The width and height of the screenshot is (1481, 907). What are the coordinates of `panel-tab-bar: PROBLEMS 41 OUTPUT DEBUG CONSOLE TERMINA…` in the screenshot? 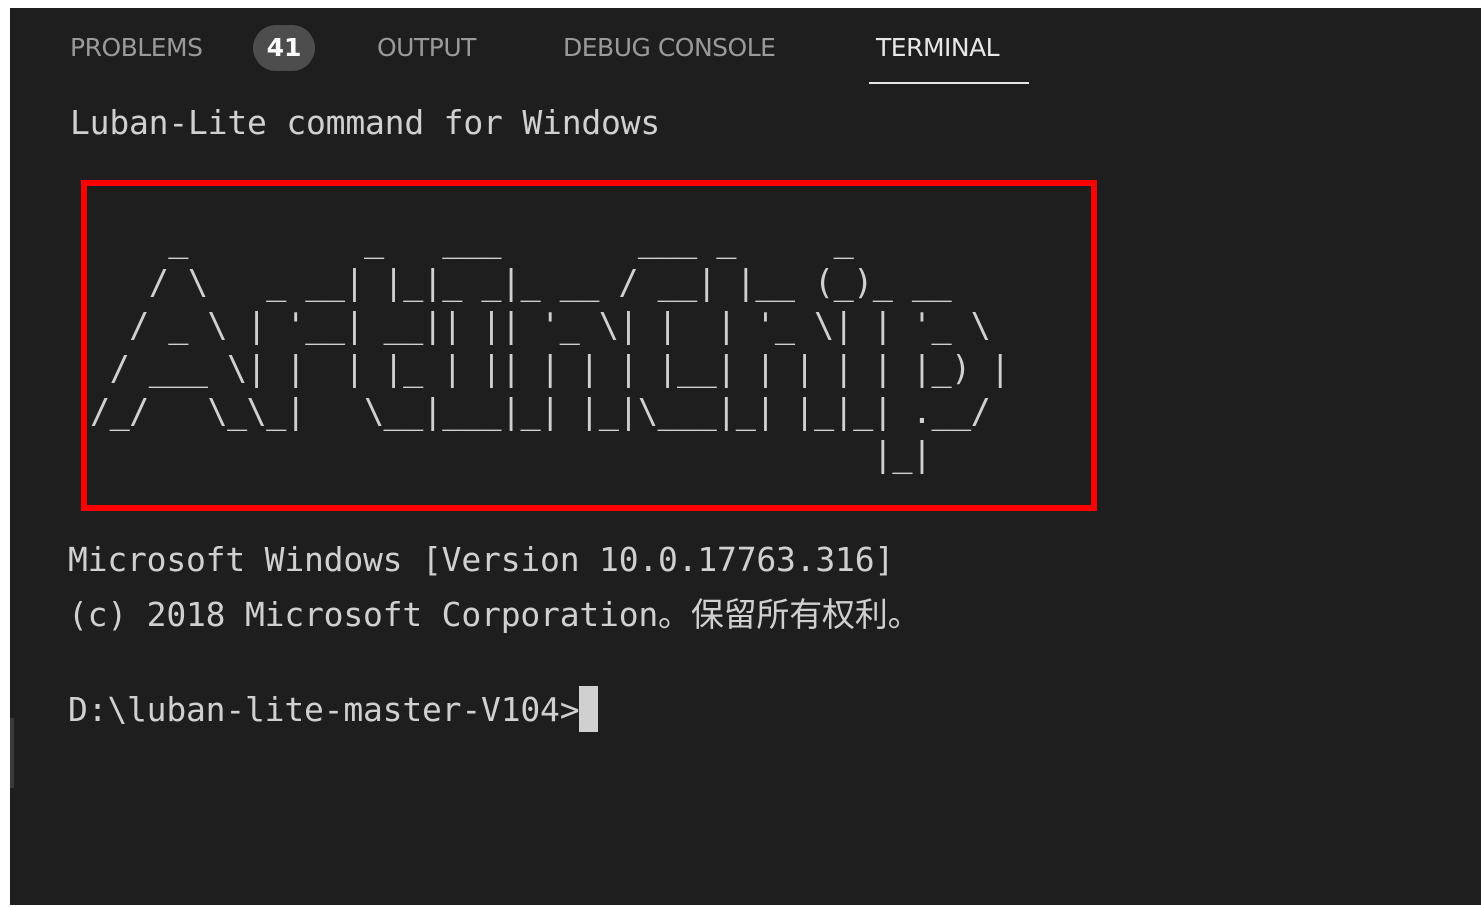 It's located at (745, 50).